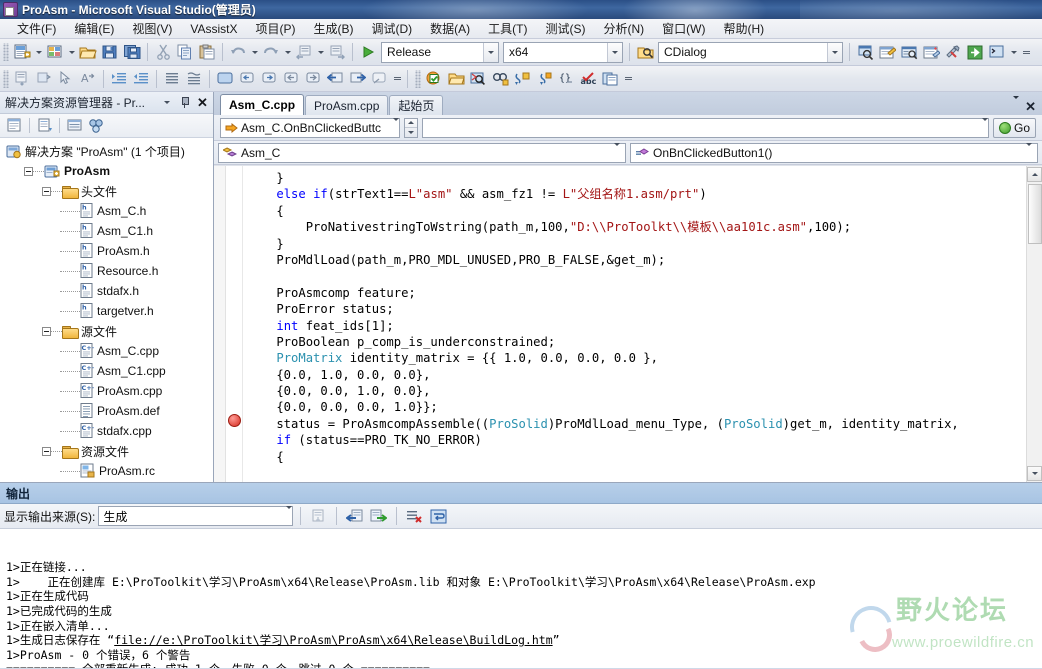 This screenshot has width=1042, height=669. What do you see at coordinates (544, 79) in the screenshot?
I see `vassist-rename-icon` at bounding box center [544, 79].